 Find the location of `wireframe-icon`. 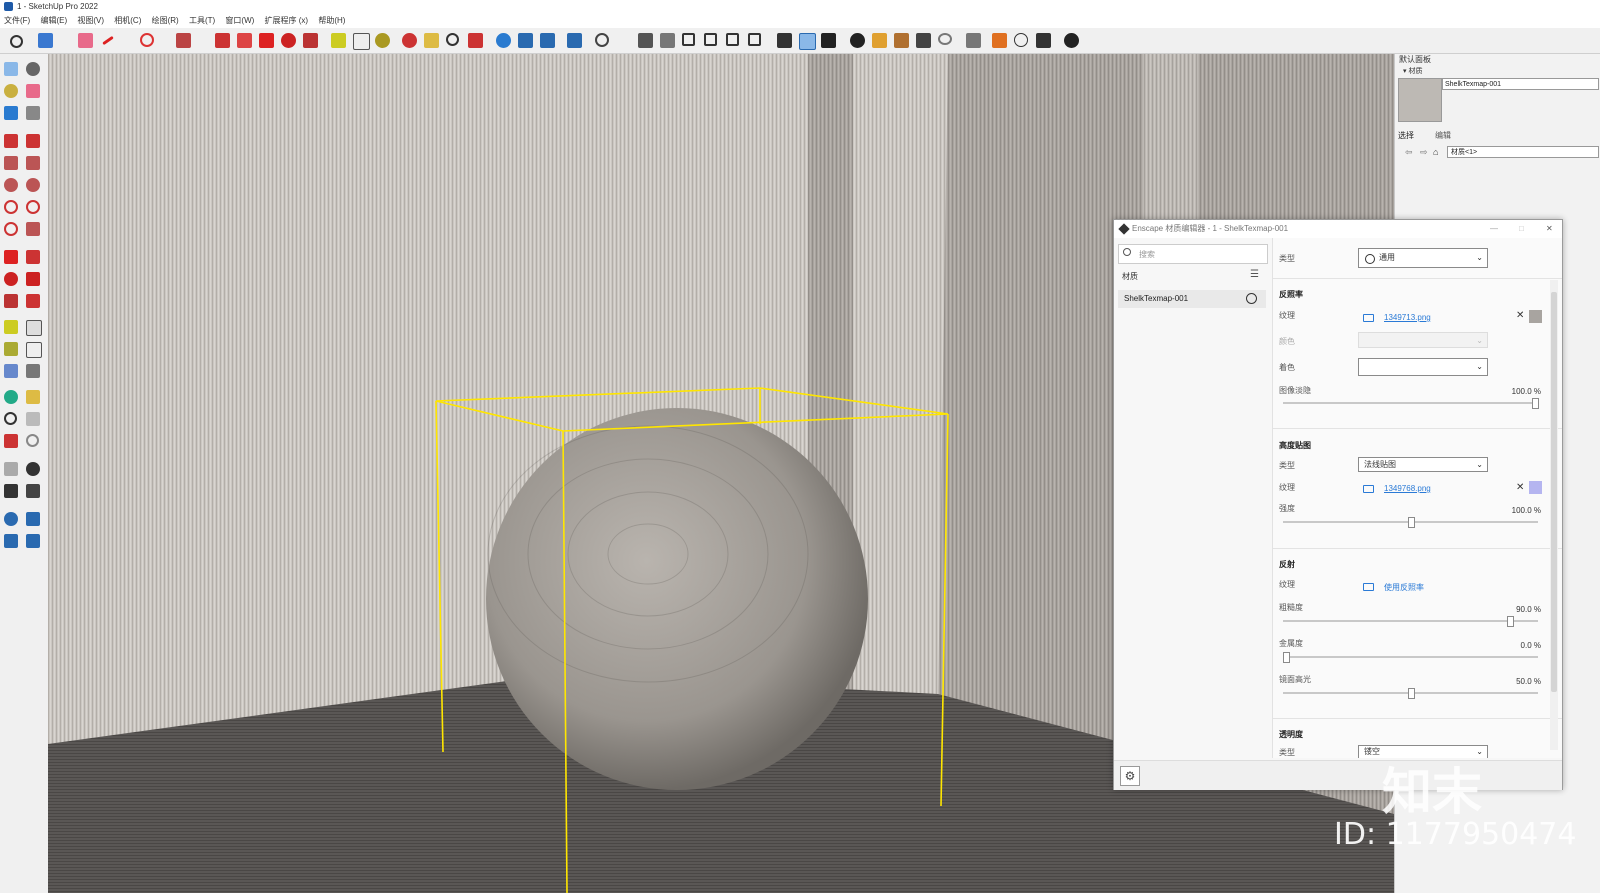

wireframe-icon is located at coordinates (807, 41).